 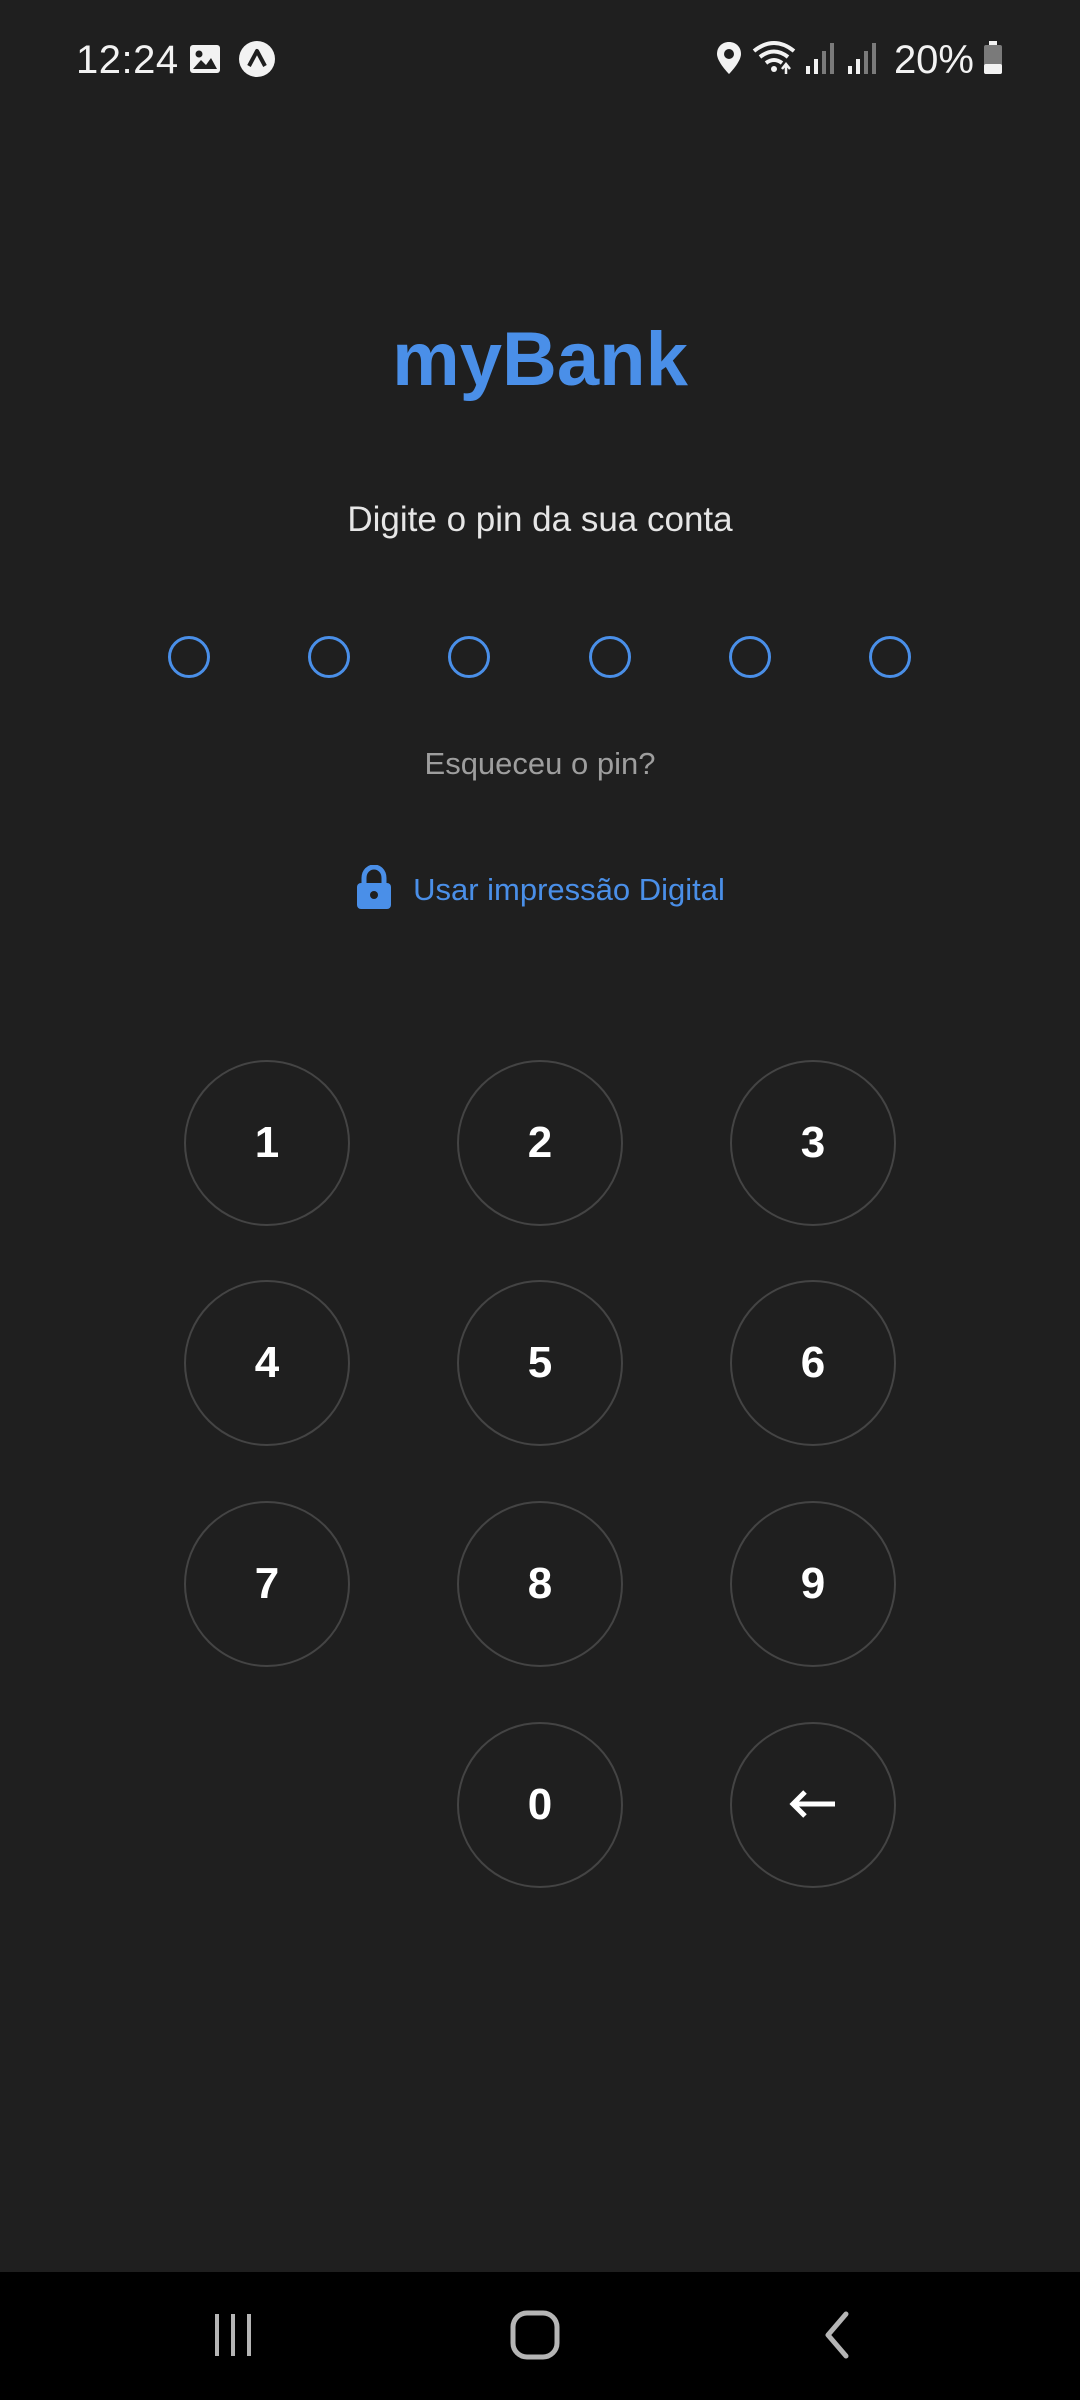 I want to click on wifi-icon, so click(x=774, y=60).